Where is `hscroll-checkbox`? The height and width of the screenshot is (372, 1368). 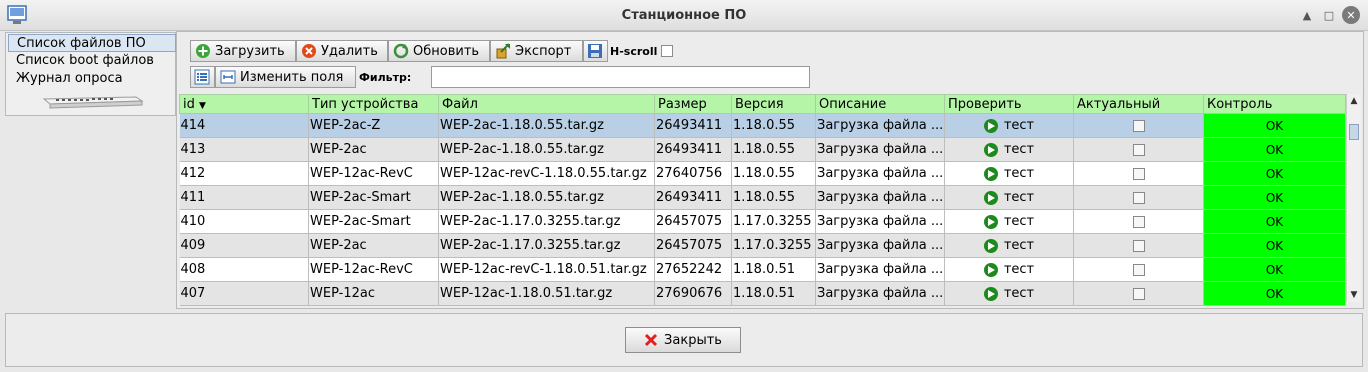
hscroll-checkbox is located at coordinates (667, 51).